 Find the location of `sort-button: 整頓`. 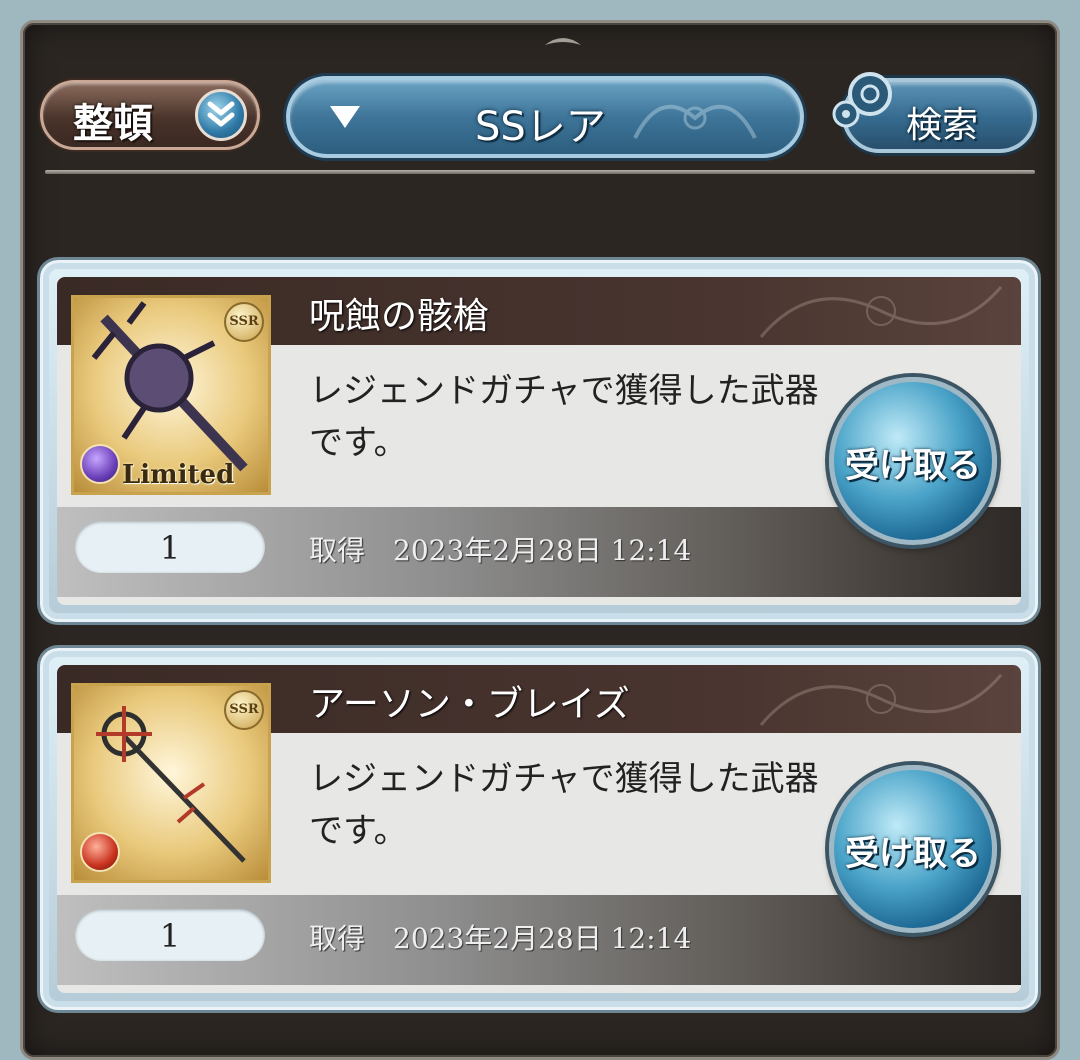

sort-button: 整頓 is located at coordinates (150, 115).